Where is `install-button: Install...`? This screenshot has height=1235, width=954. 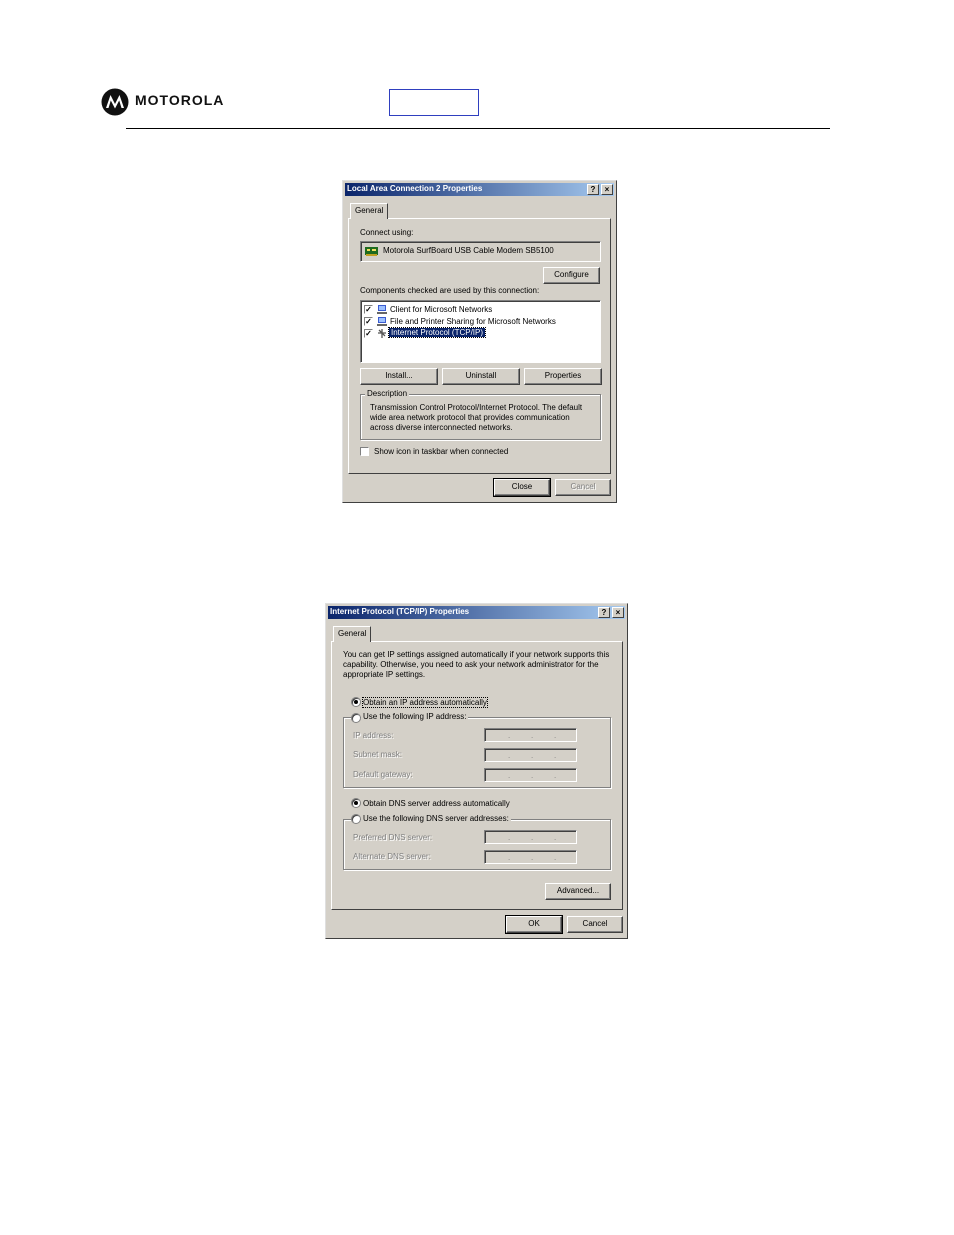
install-button: Install... is located at coordinates (399, 376).